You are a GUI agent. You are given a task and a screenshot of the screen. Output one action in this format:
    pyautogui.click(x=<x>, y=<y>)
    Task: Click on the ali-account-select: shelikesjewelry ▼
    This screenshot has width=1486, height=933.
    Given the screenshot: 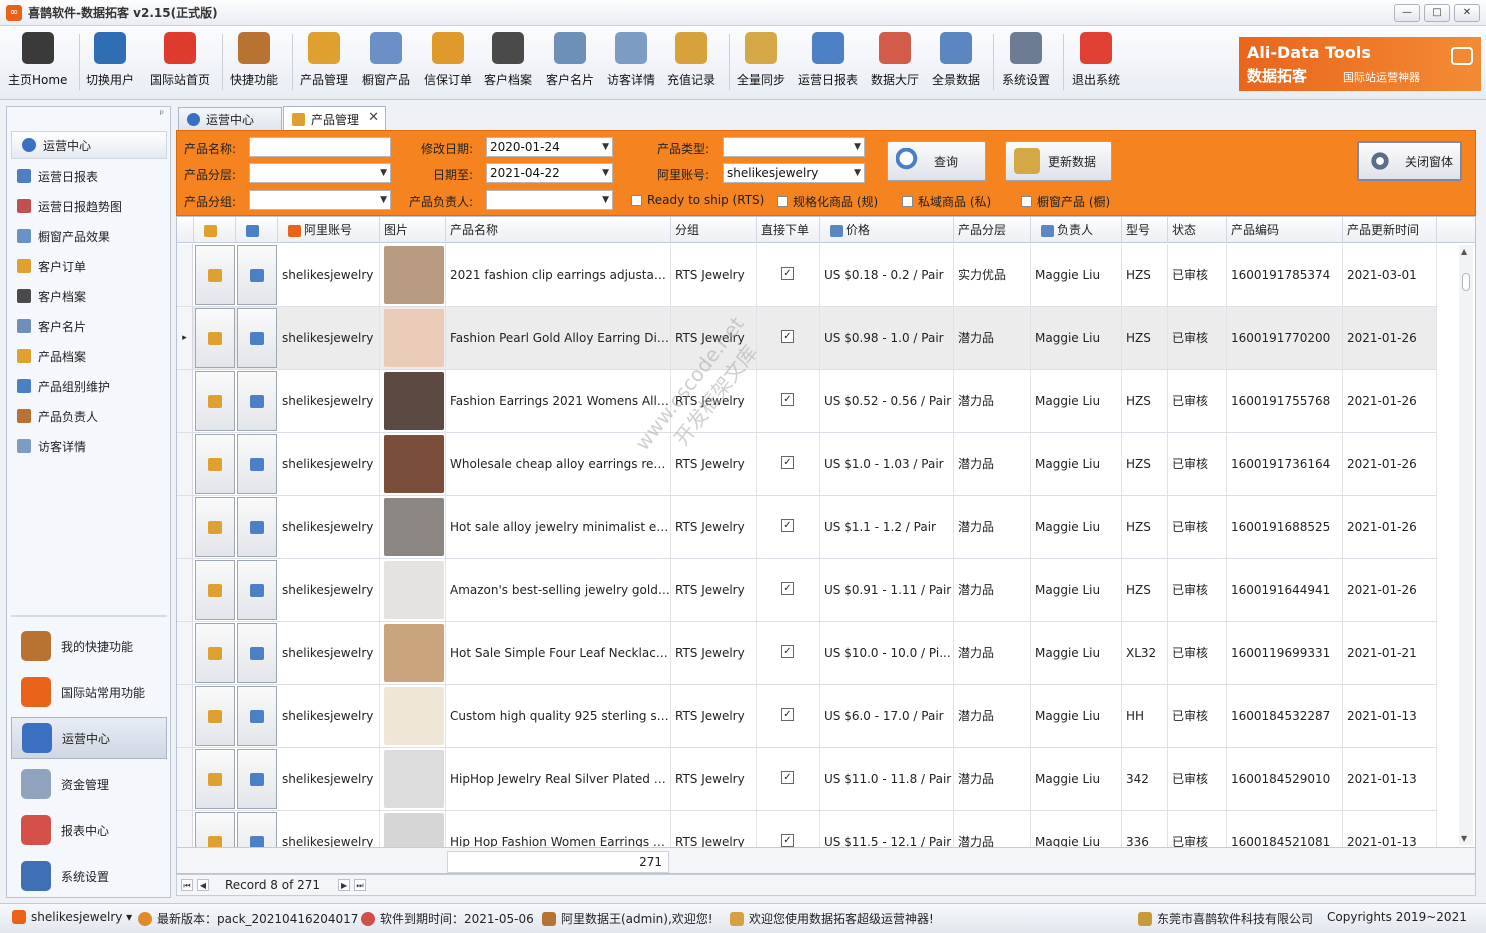 What is the action you would take?
    pyautogui.click(x=794, y=173)
    